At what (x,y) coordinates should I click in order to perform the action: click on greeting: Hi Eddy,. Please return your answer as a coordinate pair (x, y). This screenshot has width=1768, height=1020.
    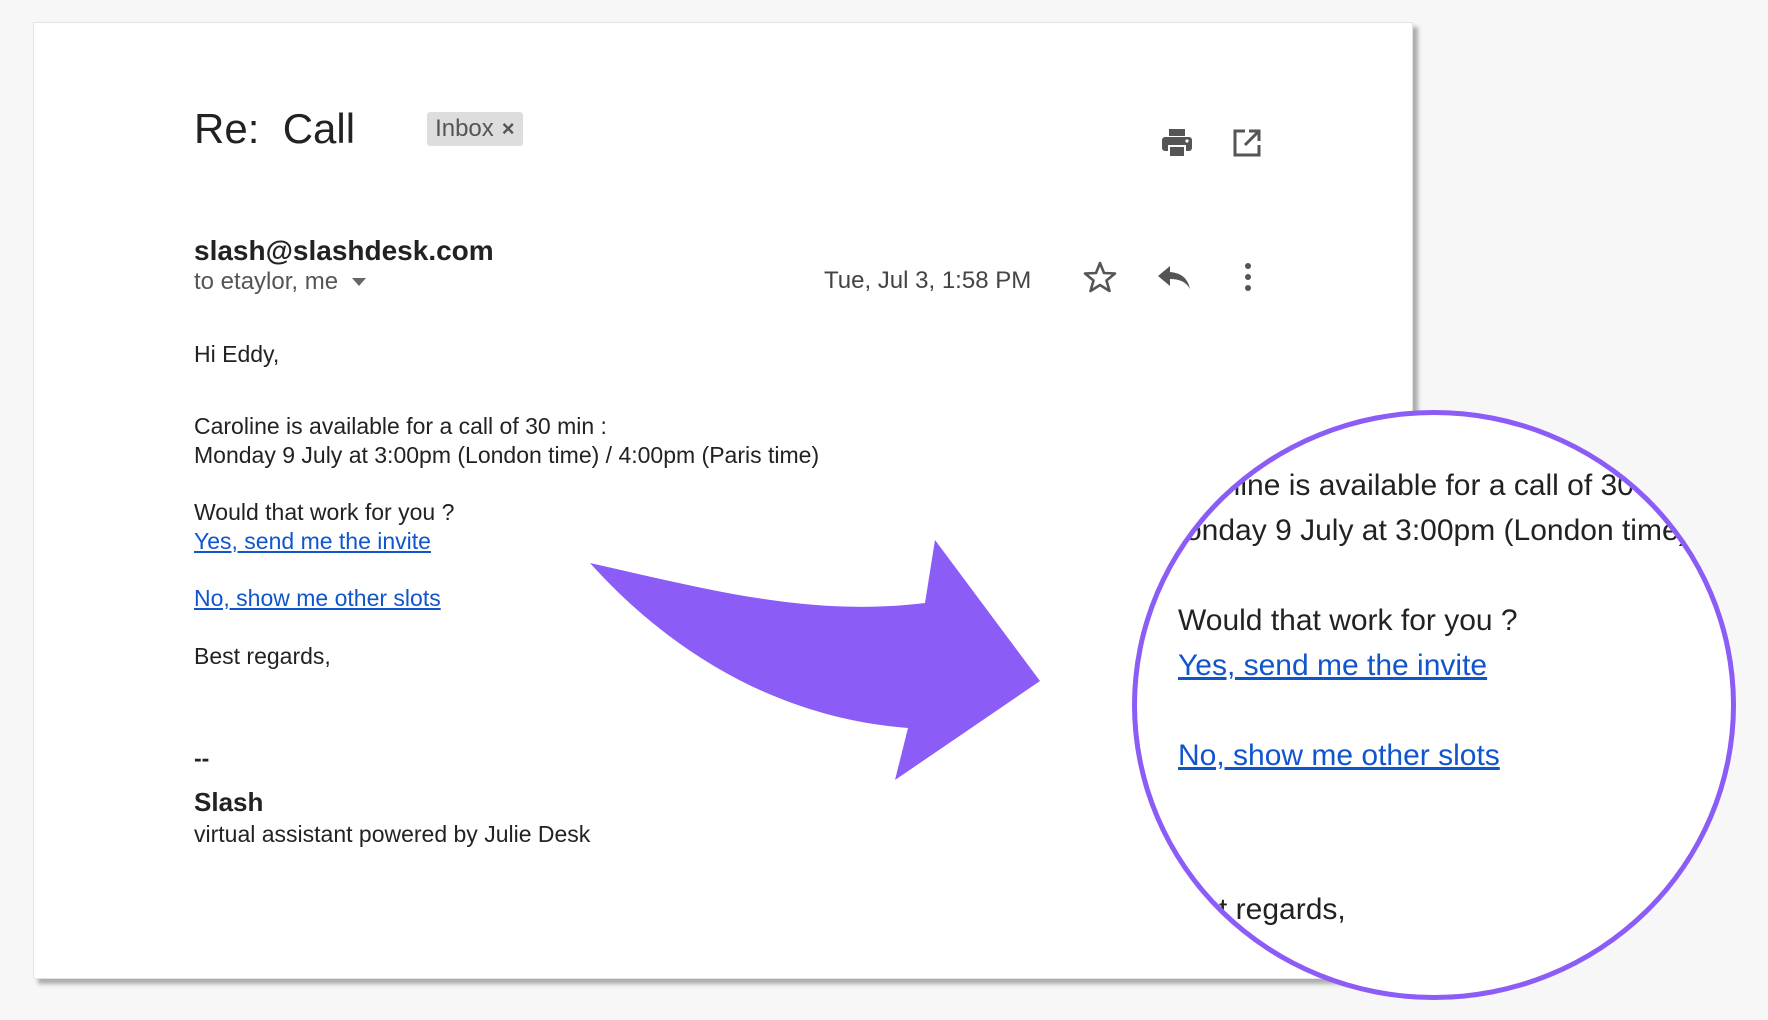
    Looking at the image, I should click on (237, 354).